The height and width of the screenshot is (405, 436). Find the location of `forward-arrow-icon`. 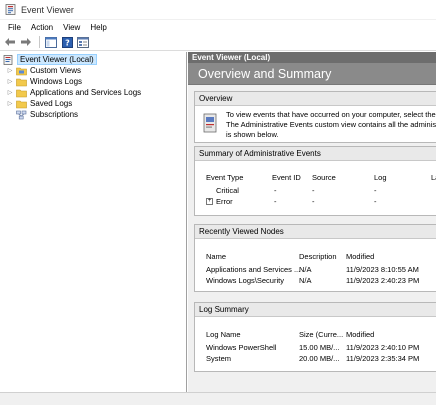

forward-arrow-icon is located at coordinates (26, 42).